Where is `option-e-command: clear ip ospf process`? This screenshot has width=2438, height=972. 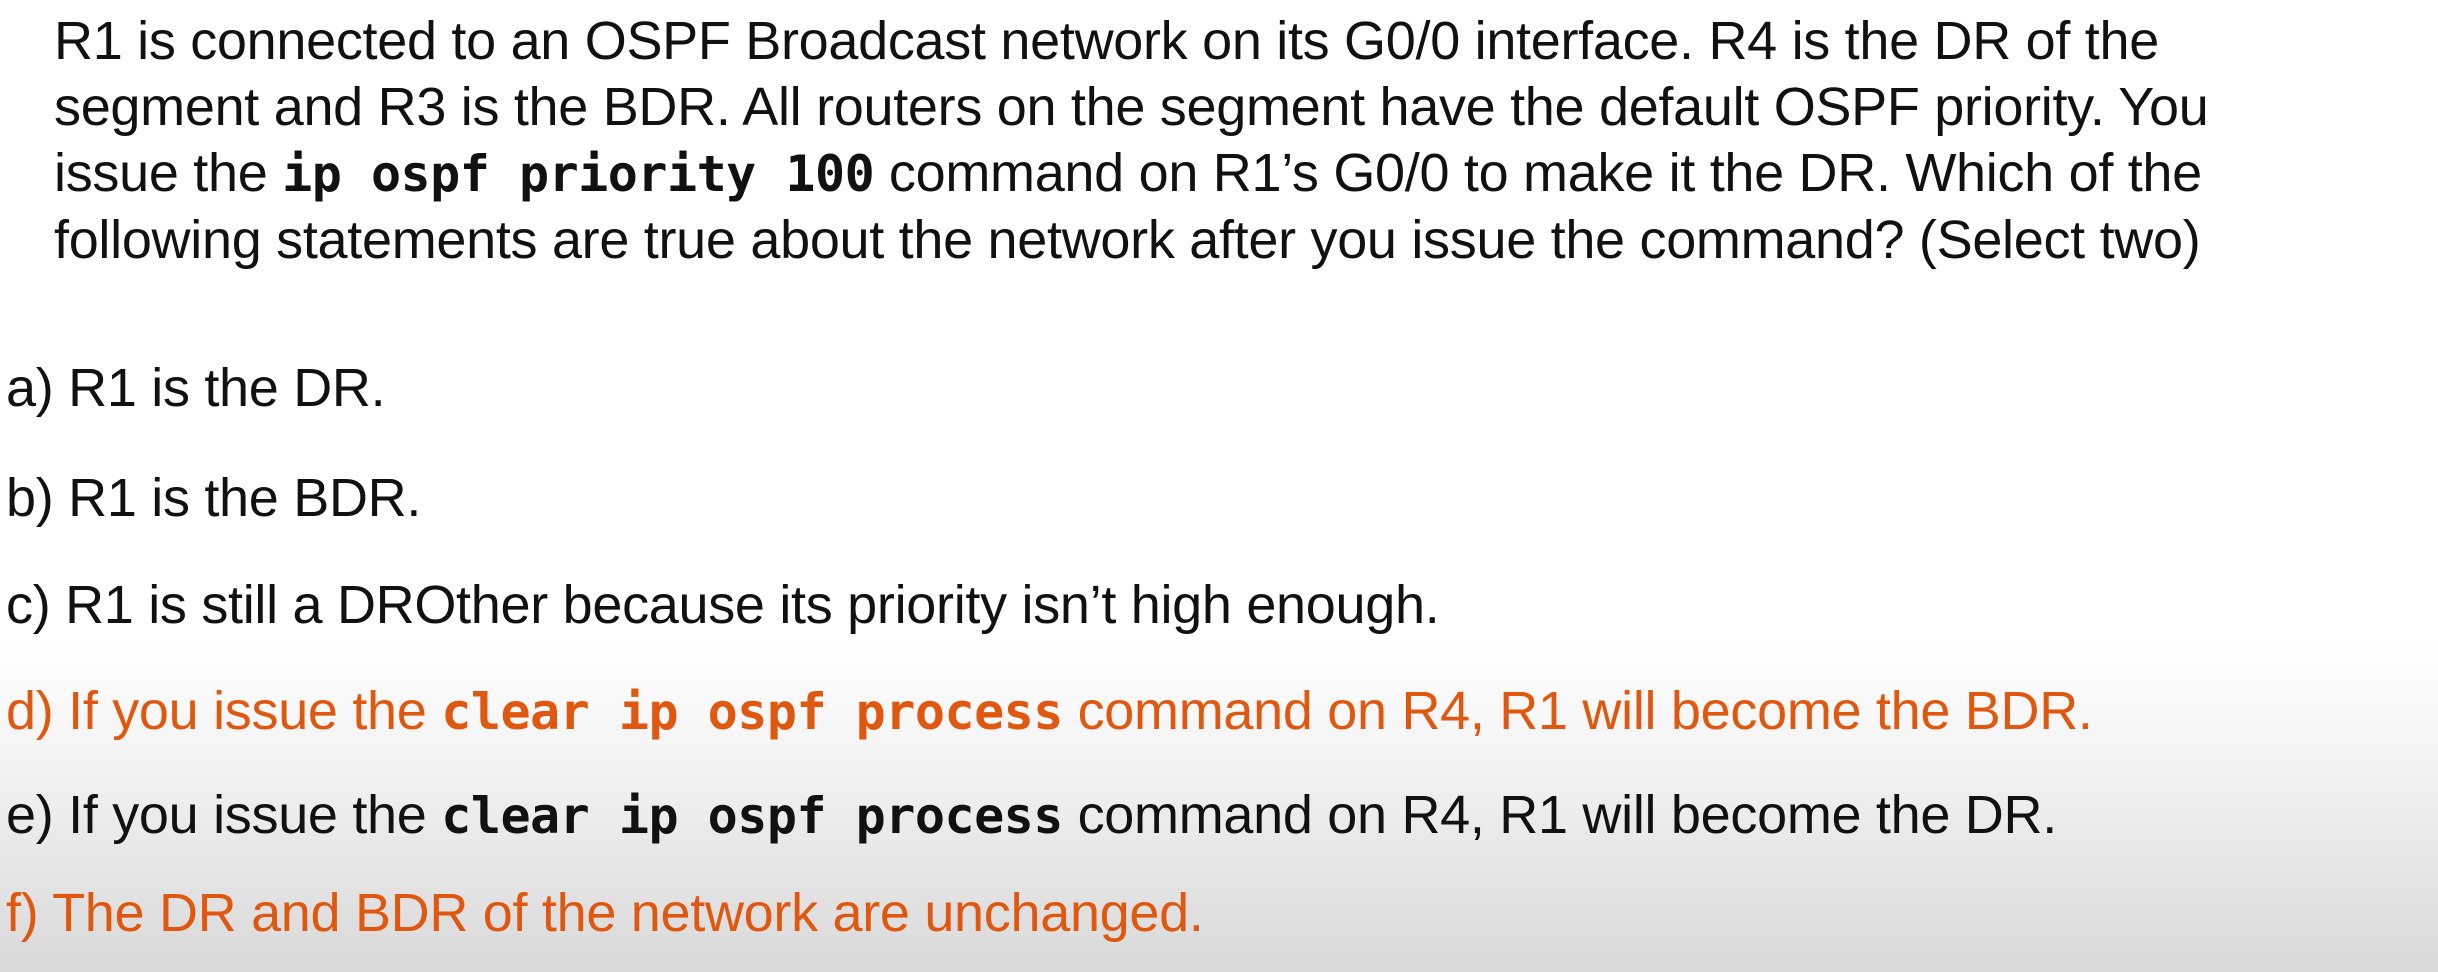
option-e-command: clear ip ospf process is located at coordinates (752, 816).